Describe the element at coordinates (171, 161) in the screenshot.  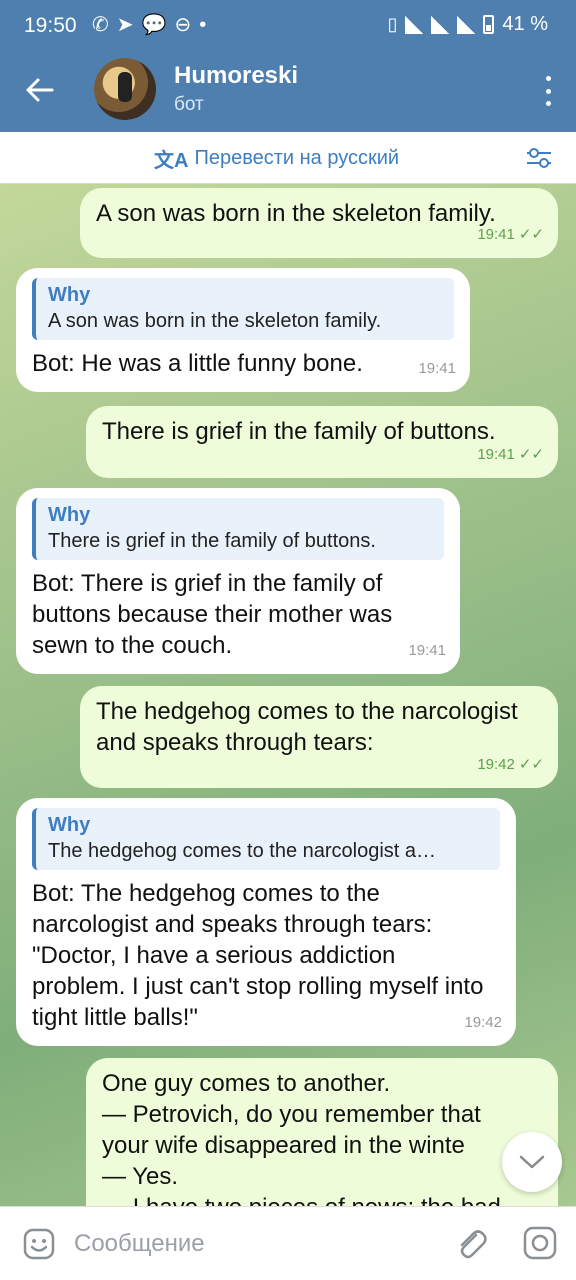
I see `translate-icon: 文A` at that location.